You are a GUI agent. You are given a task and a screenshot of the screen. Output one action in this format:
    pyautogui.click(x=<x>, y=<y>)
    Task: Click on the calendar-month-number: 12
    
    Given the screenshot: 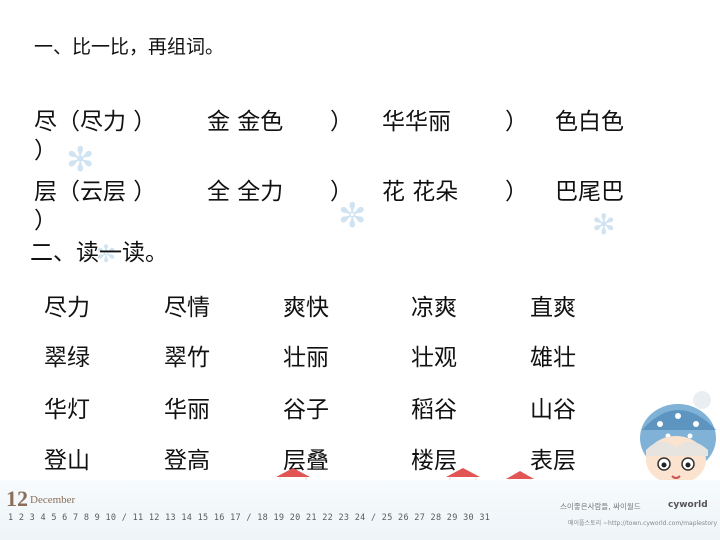 What is the action you would take?
    pyautogui.click(x=17, y=498)
    